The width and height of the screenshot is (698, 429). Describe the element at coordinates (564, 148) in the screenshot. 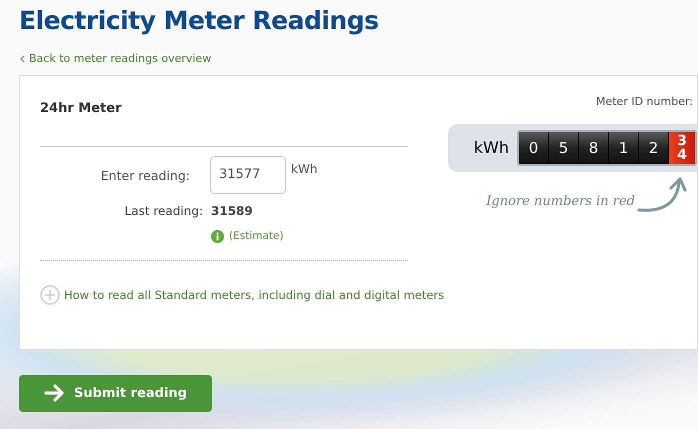

I see `meter-digit: 5` at that location.